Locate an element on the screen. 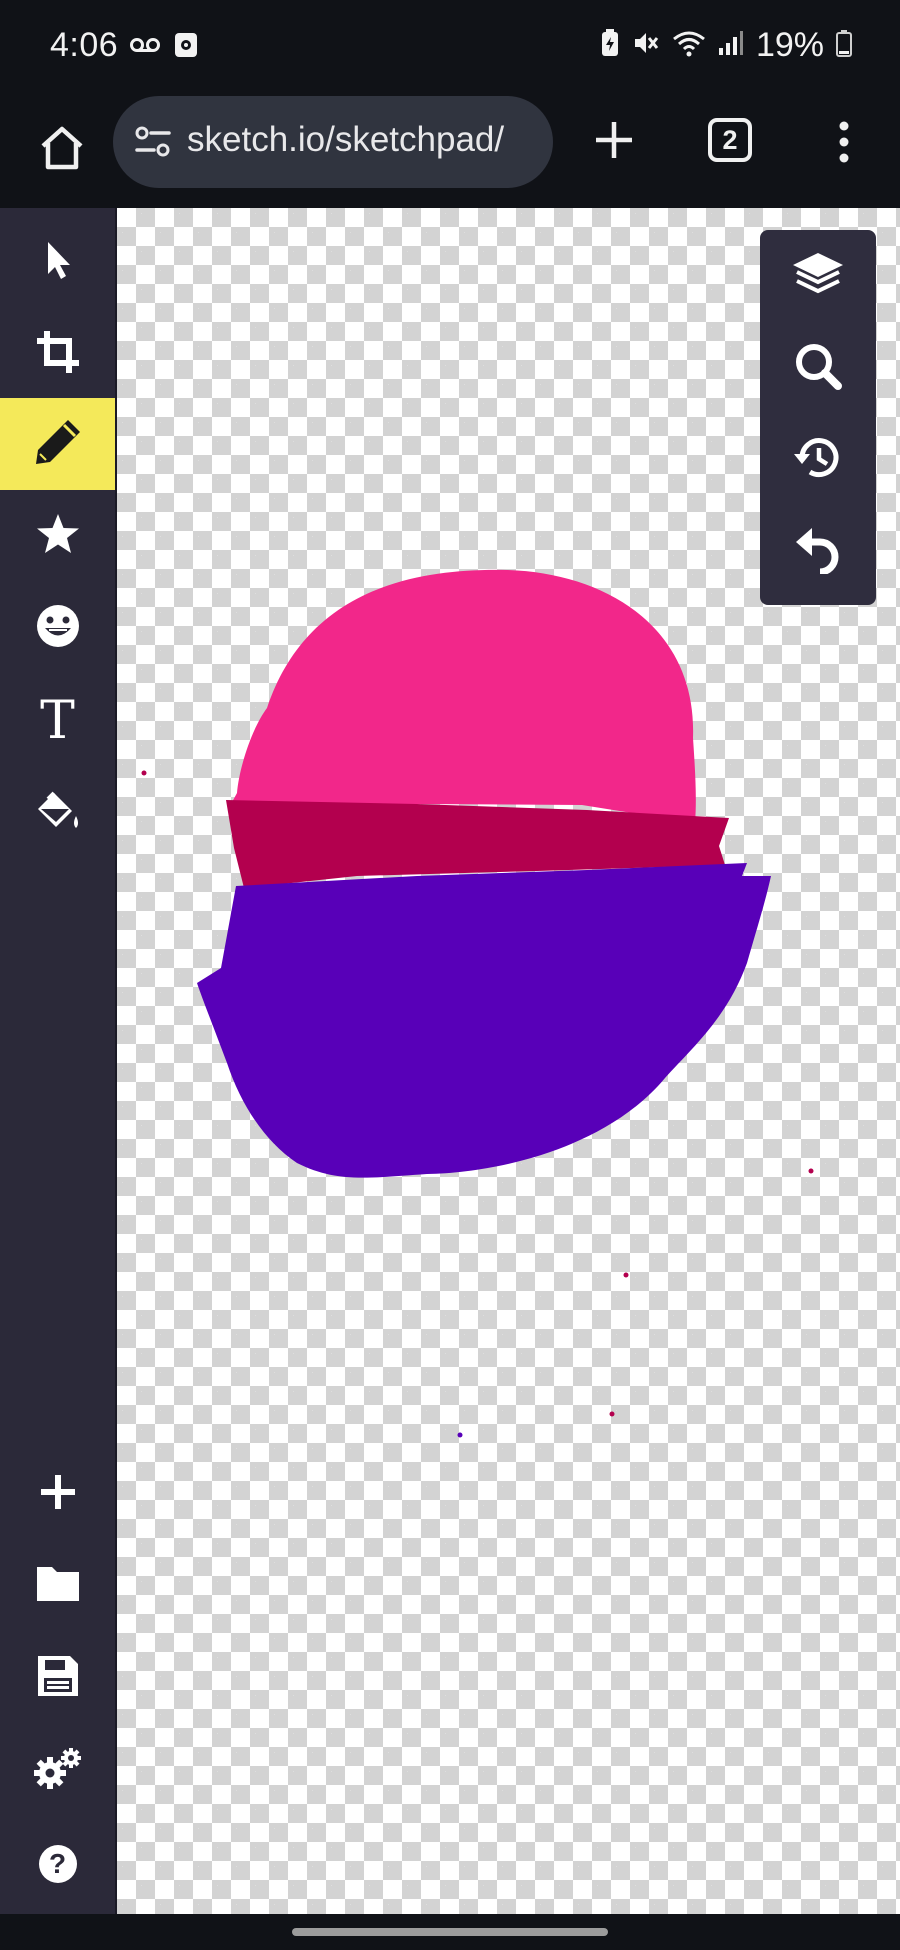 Image resolution: width=900 pixels, height=1950 pixels. emoji-tool-button is located at coordinates (57, 628).